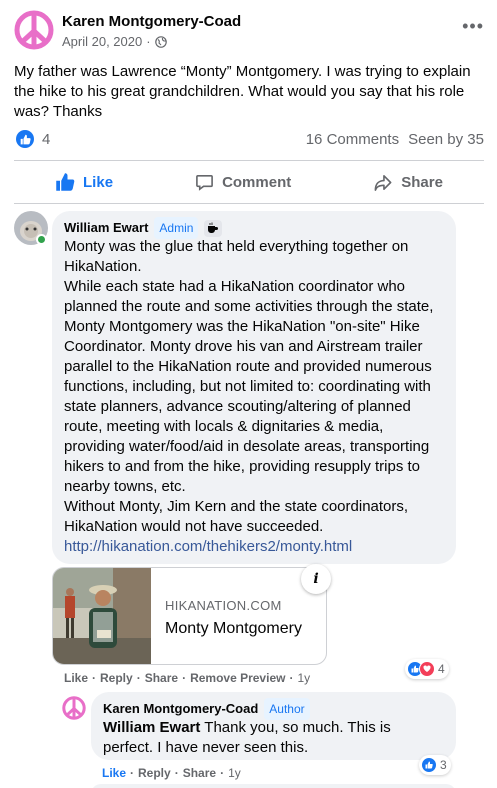 This screenshot has width=497, height=788. What do you see at coordinates (25, 139) in the screenshot?
I see `like-reaction-icon` at bounding box center [25, 139].